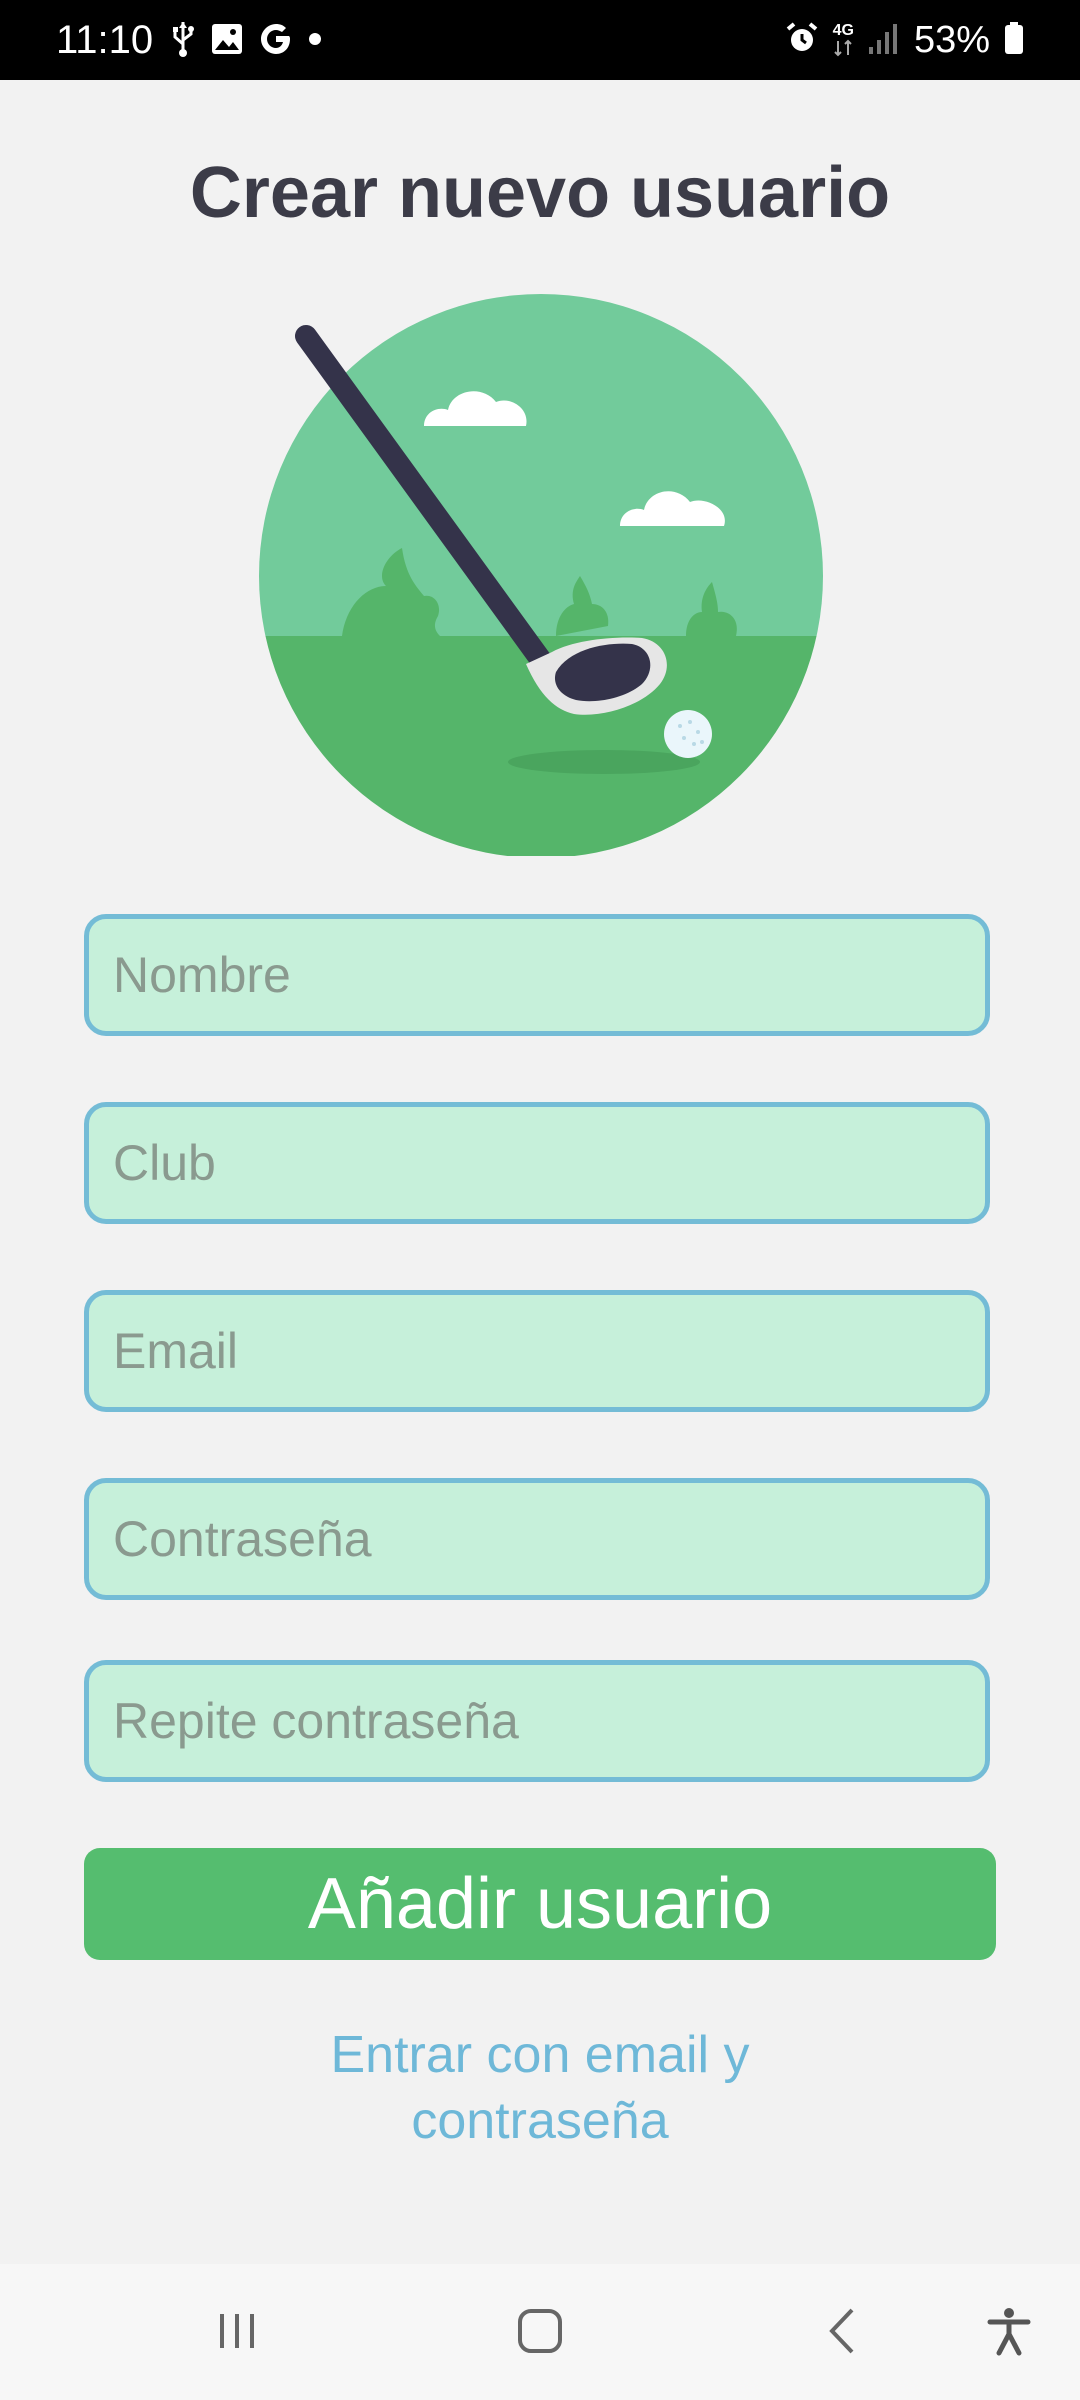 The image size is (1080, 2400). I want to click on recent-apps-icon, so click(237, 2333).